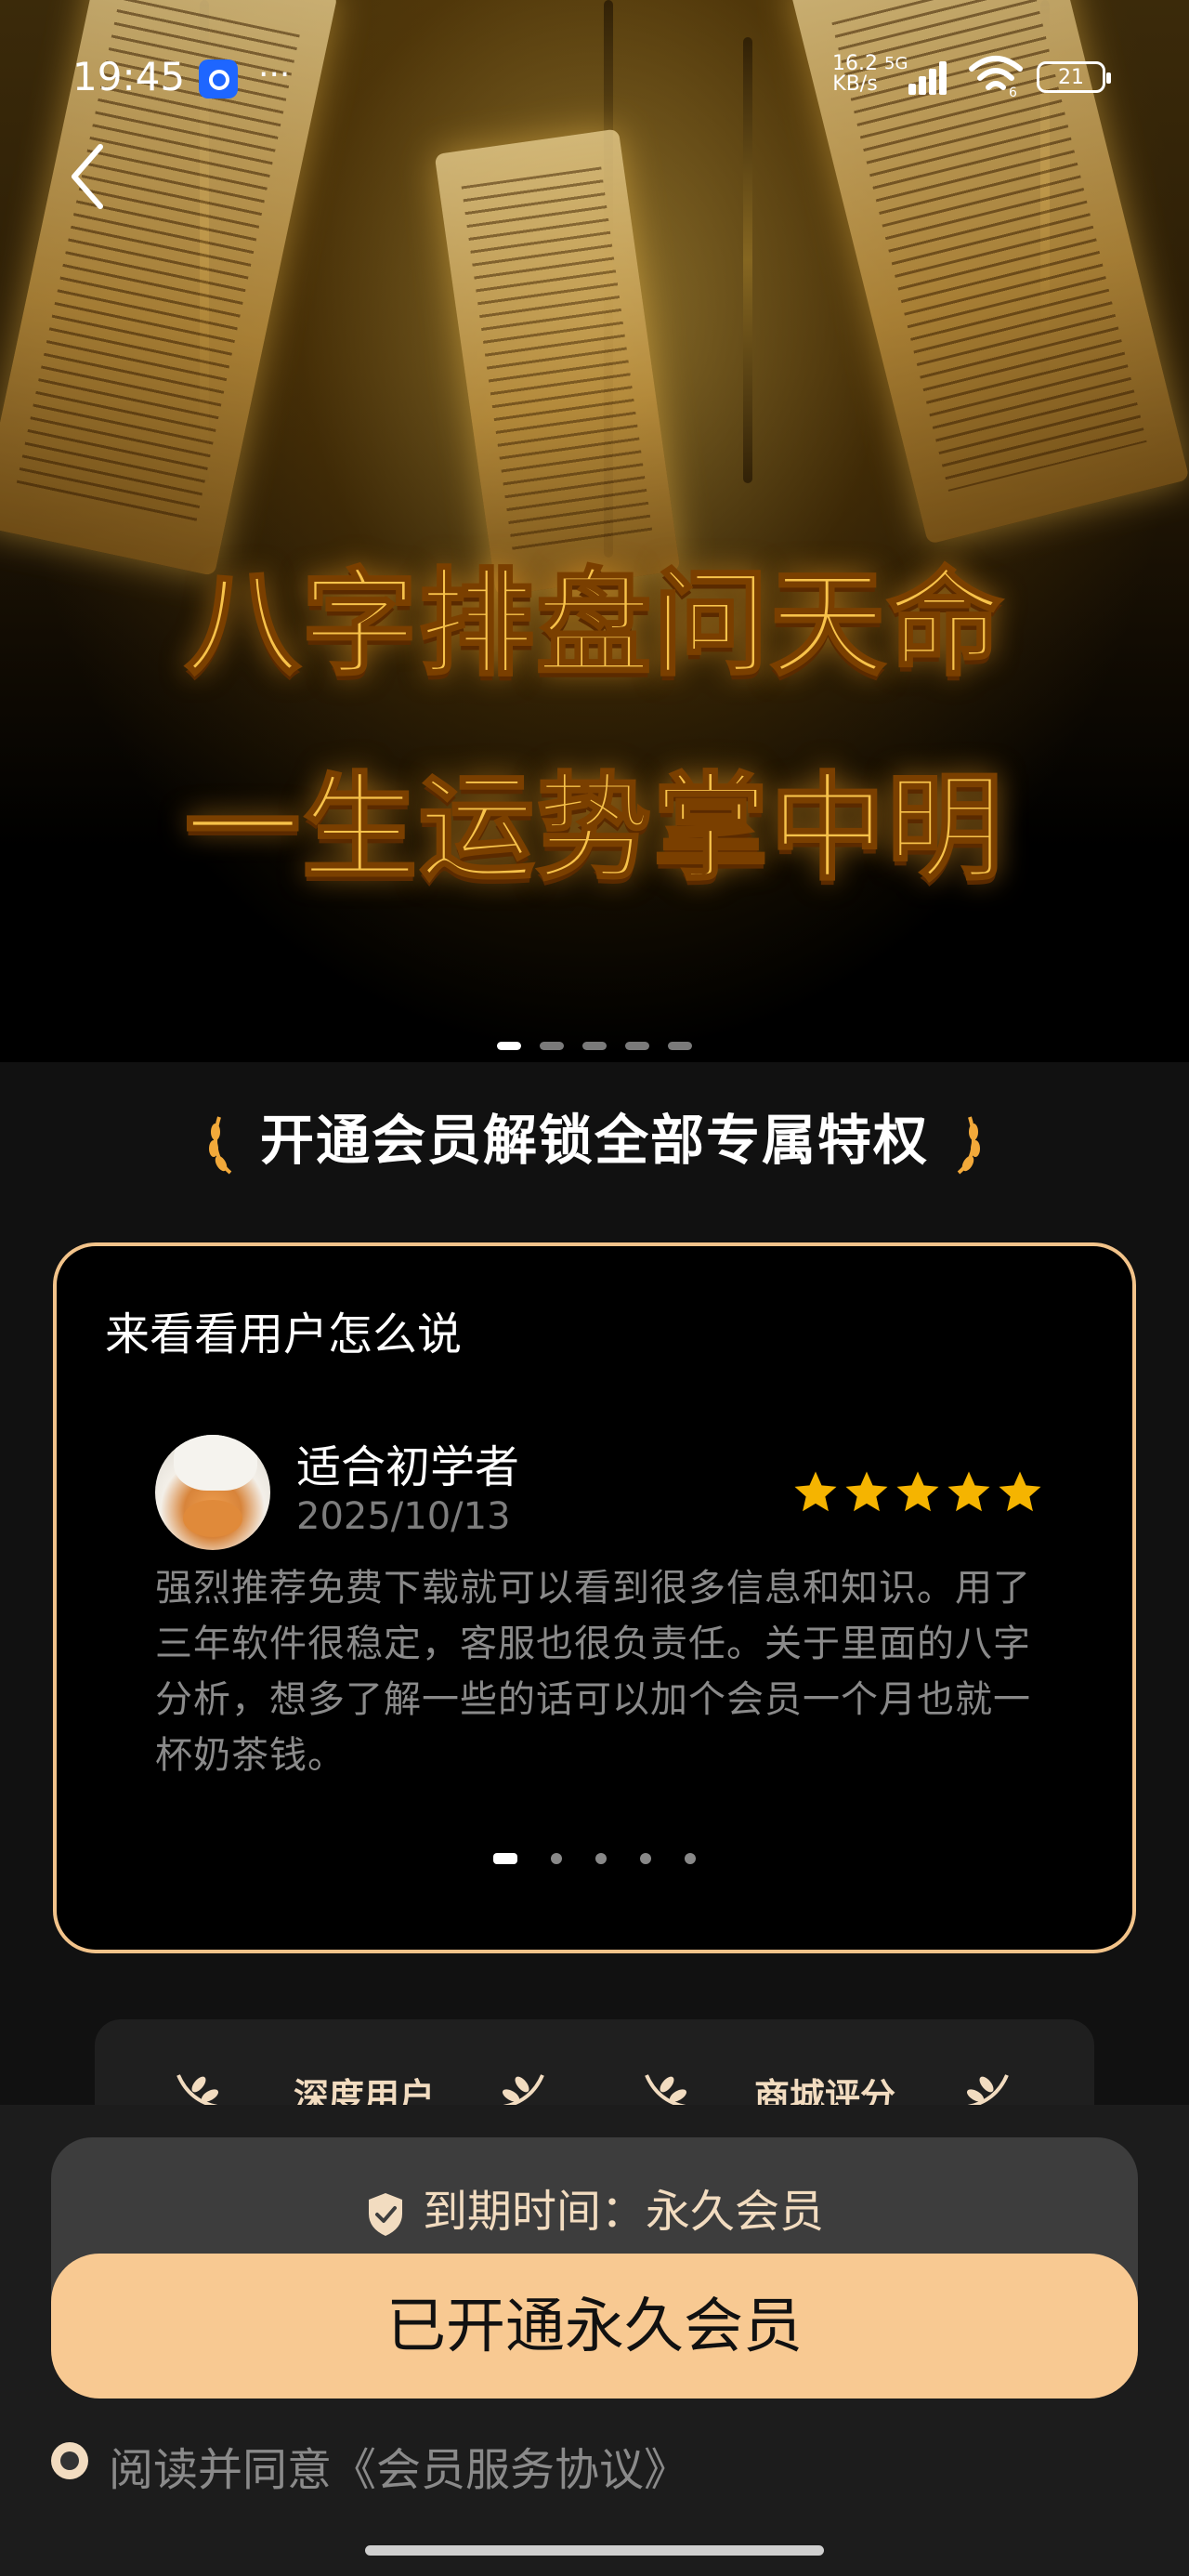 The height and width of the screenshot is (2576, 1189). Describe the element at coordinates (996, 77) in the screenshot. I see `wifi-icon: 6` at that location.